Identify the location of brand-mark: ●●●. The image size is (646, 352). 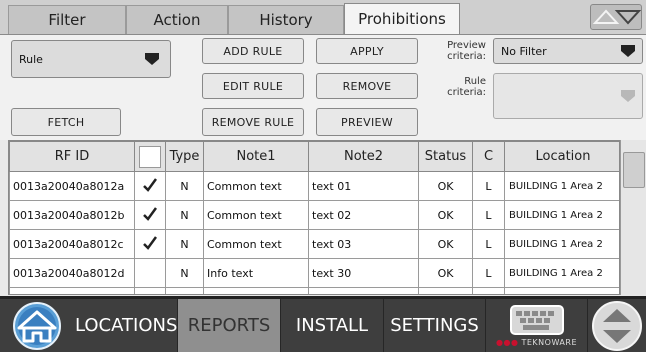
(507, 342).